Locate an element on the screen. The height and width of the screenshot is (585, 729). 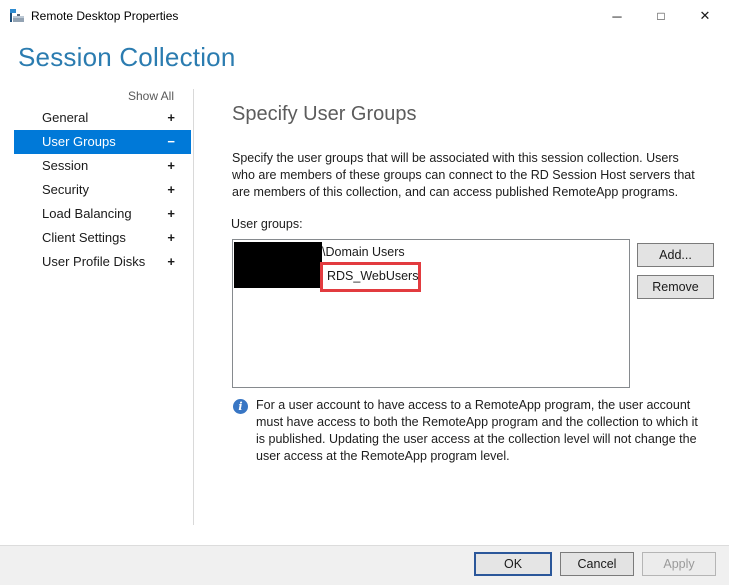
sidebar-item-label: Session is located at coordinates (65, 165).